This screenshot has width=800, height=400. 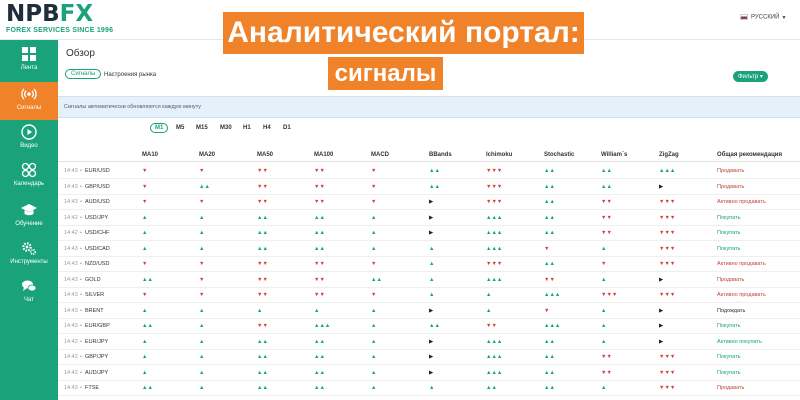 What do you see at coordinates (96, 373) in the screenshot?
I see `row-symbol: AUD/JPY` at bounding box center [96, 373].